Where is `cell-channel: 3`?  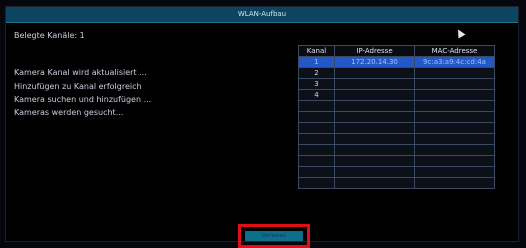
cell-channel: 3 is located at coordinates (316, 84).